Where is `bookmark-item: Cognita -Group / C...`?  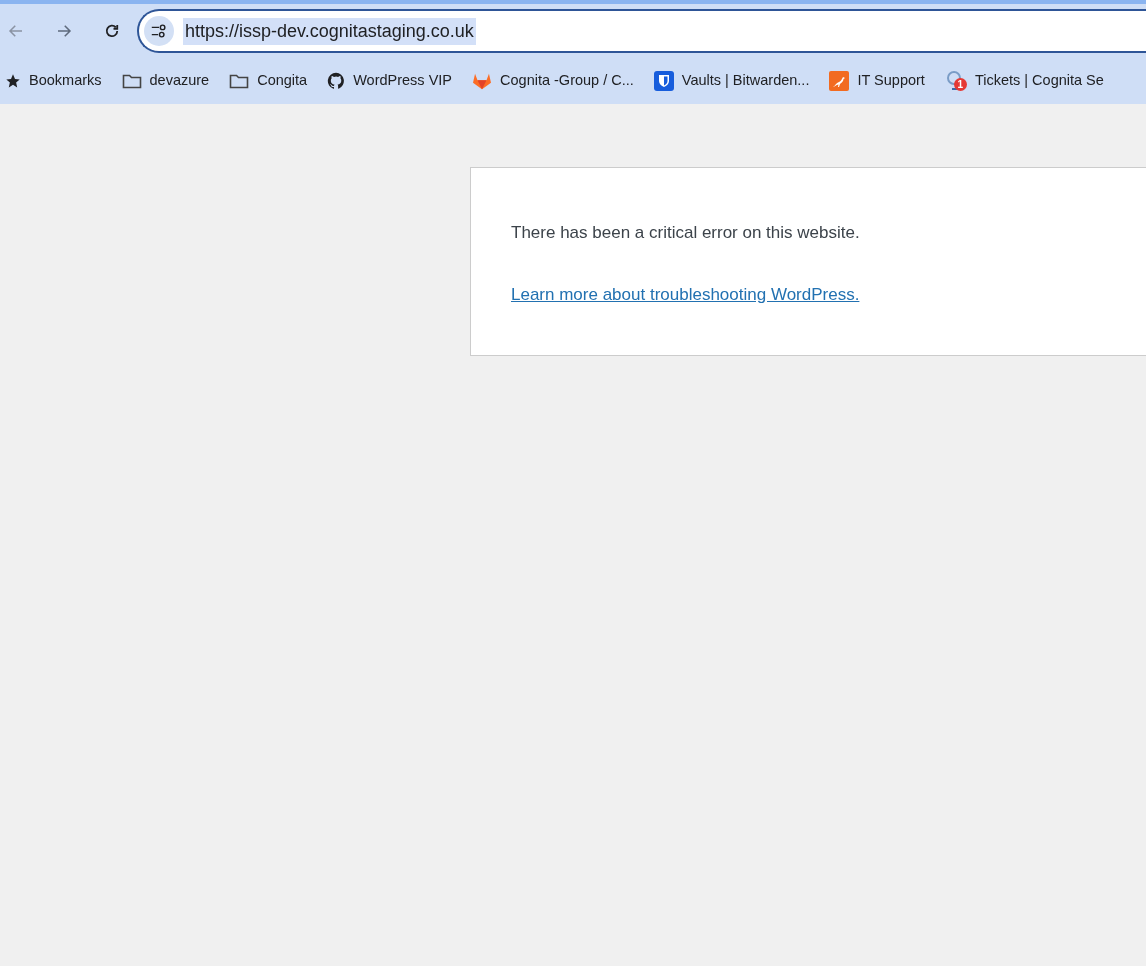
bookmark-item: Cognita -Group / C... is located at coordinates (553, 81).